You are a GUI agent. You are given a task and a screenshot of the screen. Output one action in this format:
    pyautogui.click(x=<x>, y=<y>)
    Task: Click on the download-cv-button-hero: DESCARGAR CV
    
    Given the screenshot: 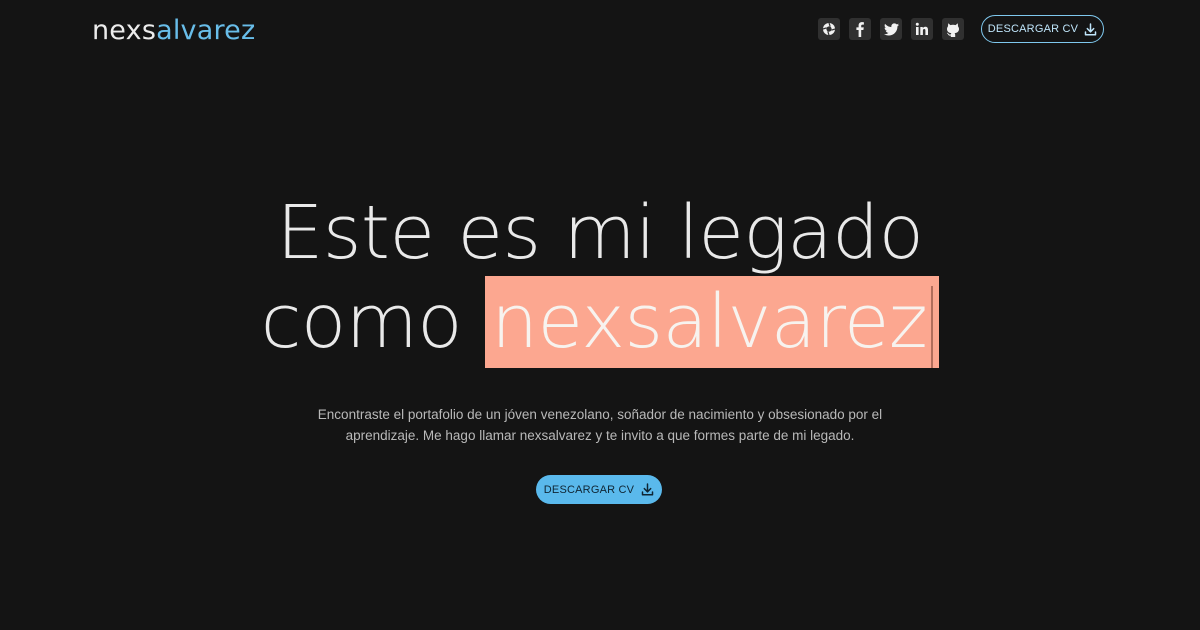 What is the action you would take?
    pyautogui.click(x=599, y=489)
    